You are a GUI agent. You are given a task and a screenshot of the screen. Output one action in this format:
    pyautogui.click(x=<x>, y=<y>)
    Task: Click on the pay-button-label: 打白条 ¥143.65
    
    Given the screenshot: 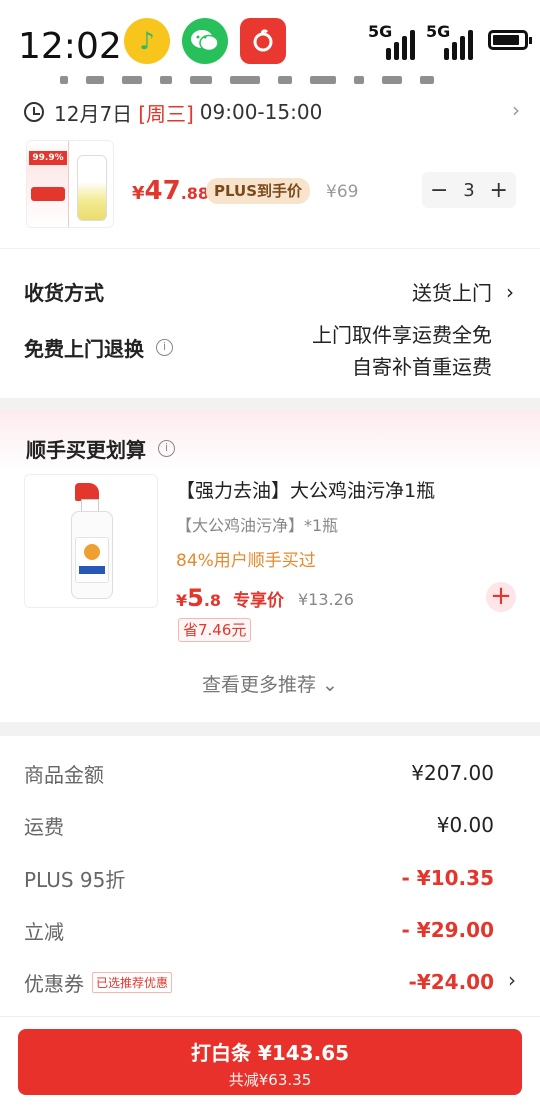 What is the action you would take?
    pyautogui.click(x=270, y=1053)
    